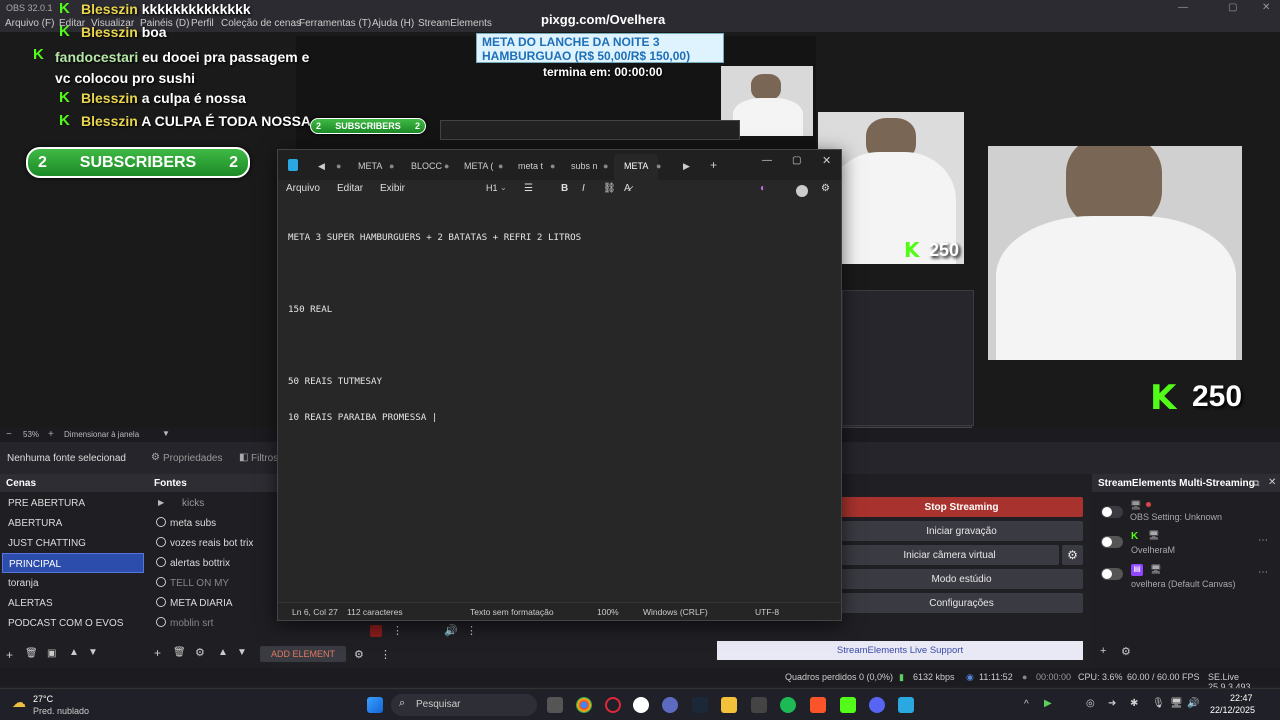 This screenshot has height=720, width=1280. I want to click on source-item: alertas bottrix, so click(214, 563).